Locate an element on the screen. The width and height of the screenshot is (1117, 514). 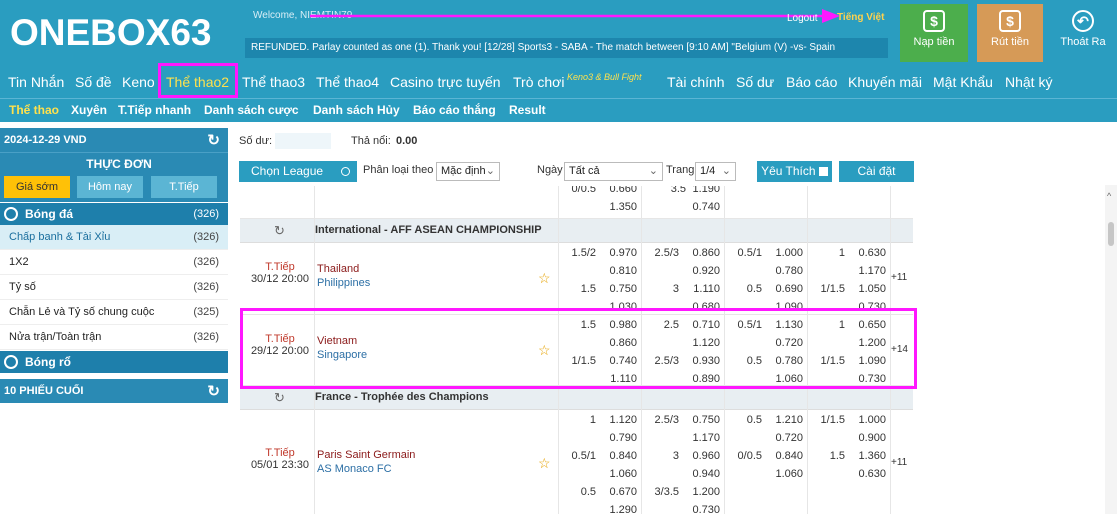
deposit-button: $ Nạp tiền is located at coordinates (934, 33).